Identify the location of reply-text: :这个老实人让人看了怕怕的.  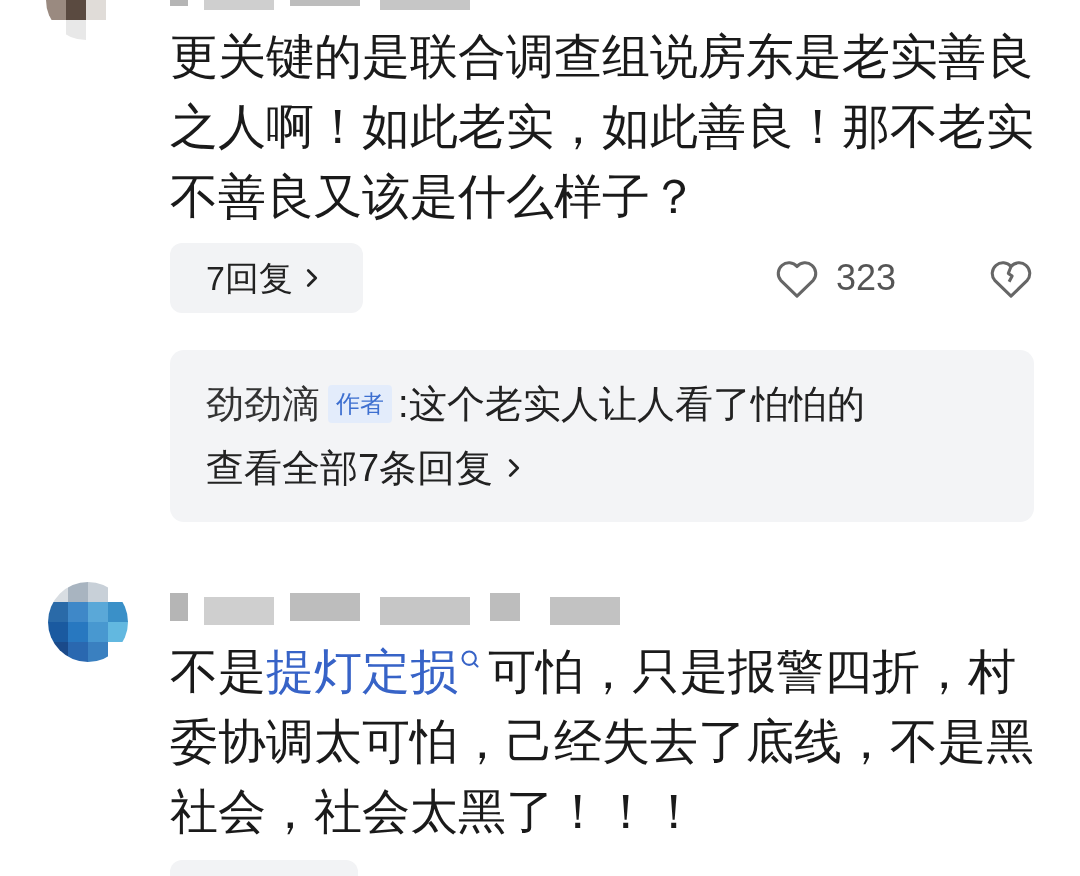
(631, 404).